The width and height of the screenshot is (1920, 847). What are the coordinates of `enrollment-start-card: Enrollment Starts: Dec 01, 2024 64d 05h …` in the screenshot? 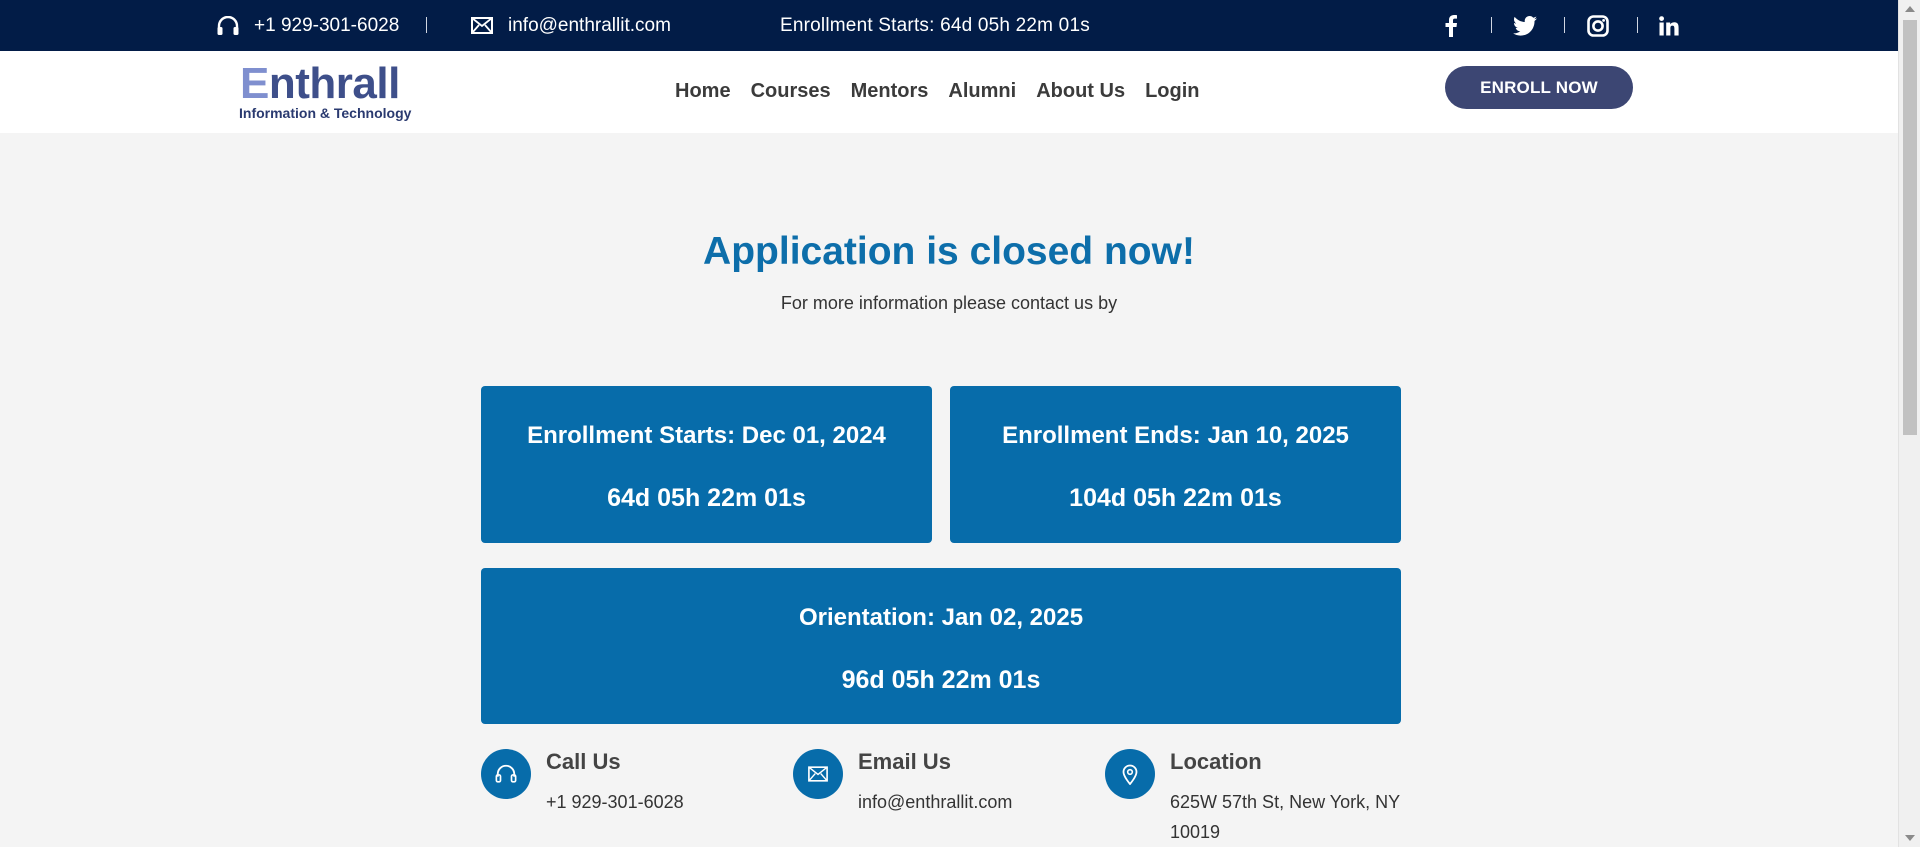 It's located at (706, 464).